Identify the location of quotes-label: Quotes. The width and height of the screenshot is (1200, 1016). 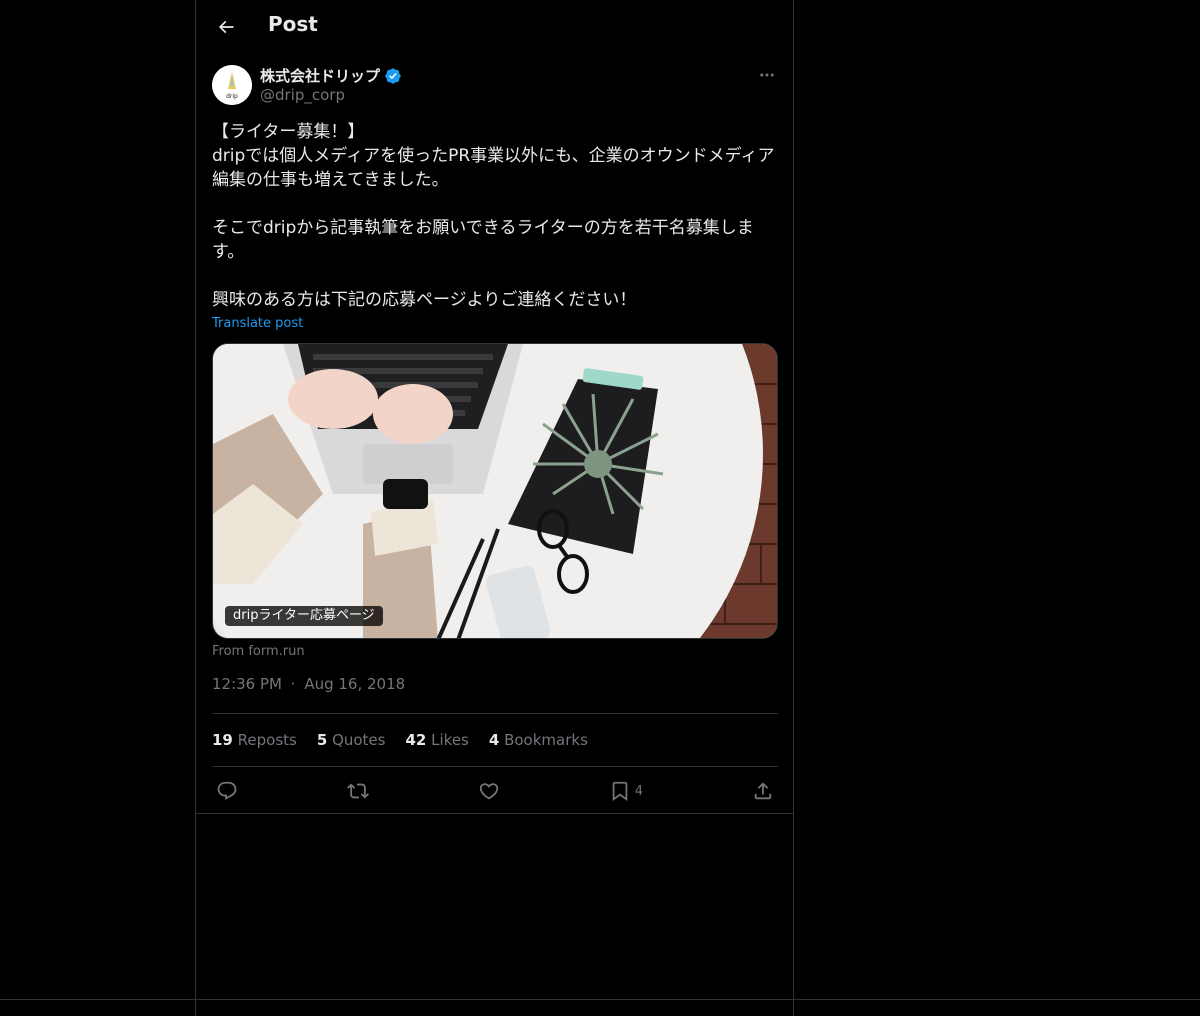
(359, 740).